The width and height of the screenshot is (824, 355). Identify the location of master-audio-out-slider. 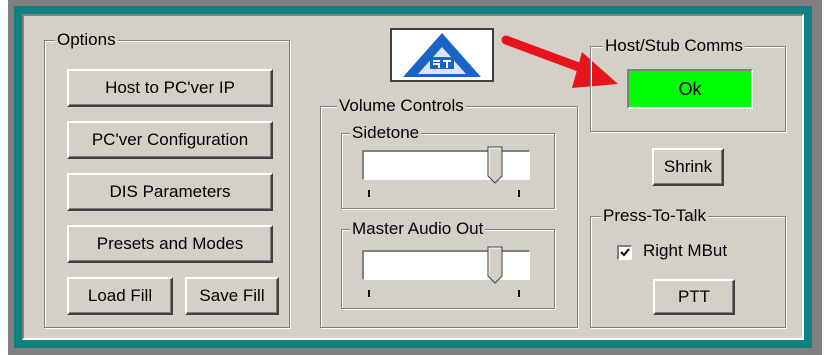
(446, 272).